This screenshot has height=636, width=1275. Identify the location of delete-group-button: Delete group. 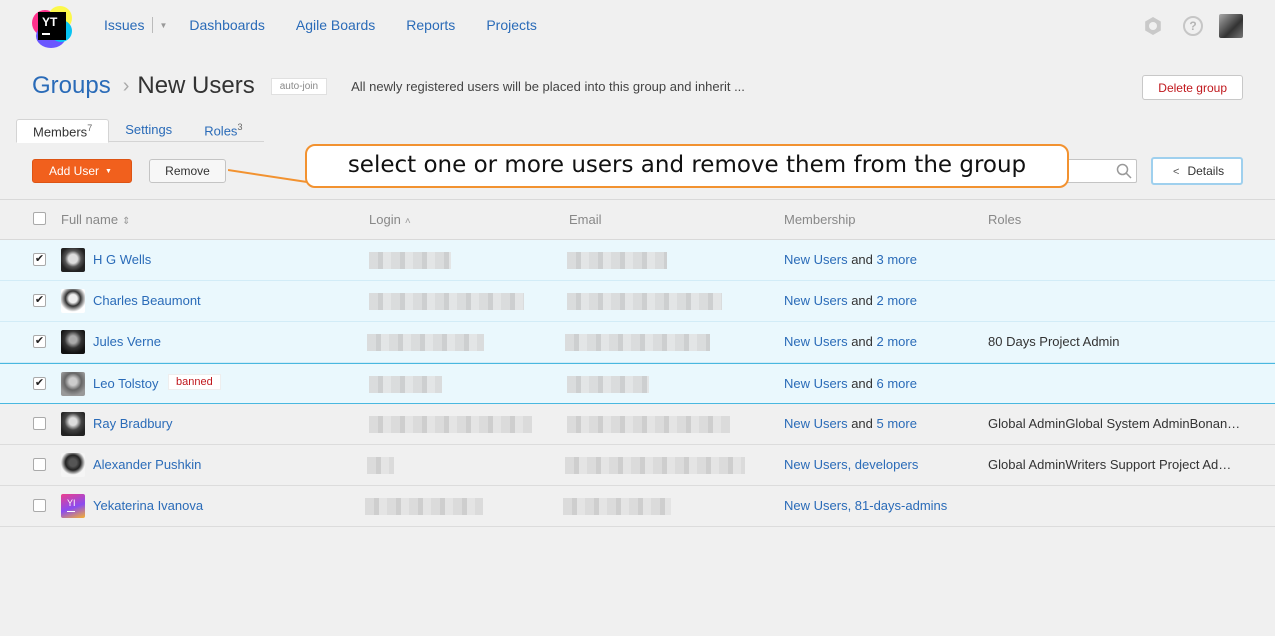
(1192, 87).